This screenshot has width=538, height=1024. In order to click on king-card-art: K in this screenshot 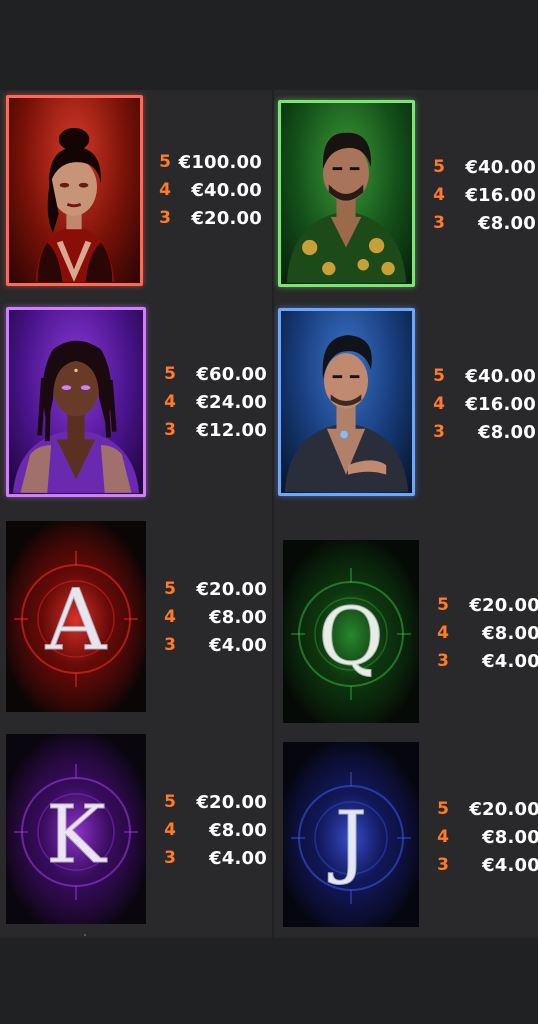, I will do `click(76, 829)`.